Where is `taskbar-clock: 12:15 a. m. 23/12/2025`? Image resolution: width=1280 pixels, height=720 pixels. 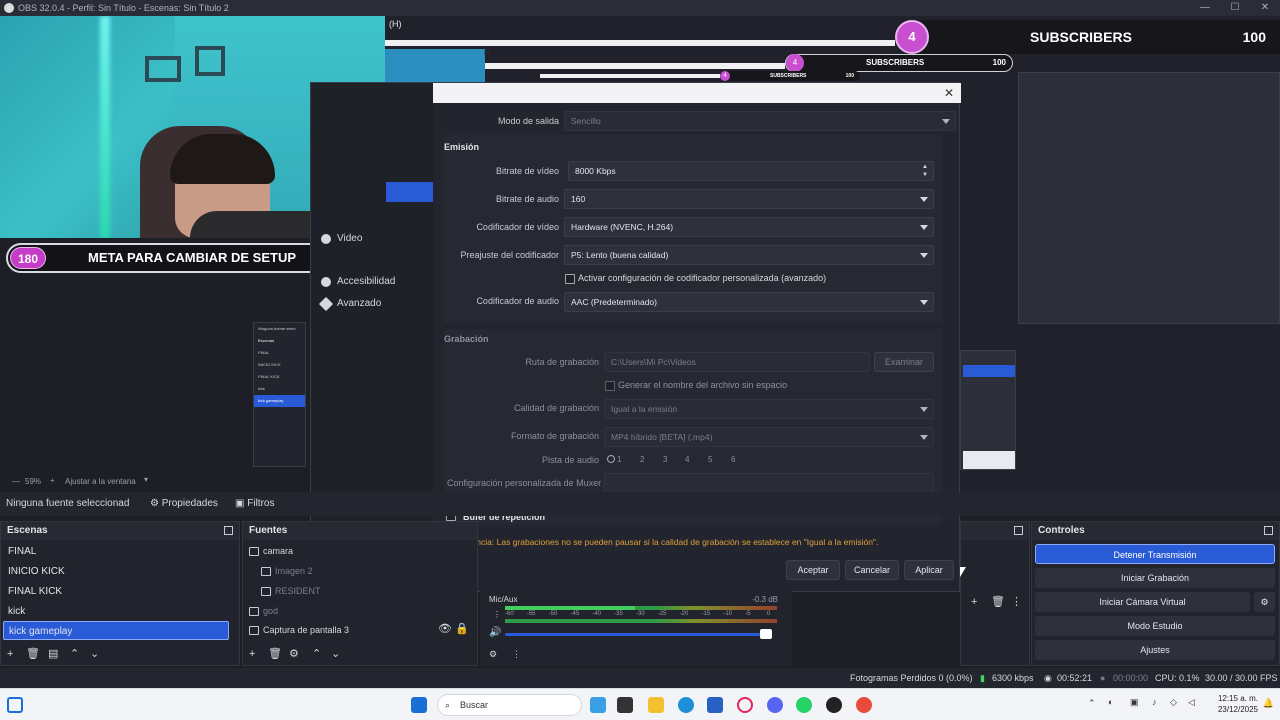
taskbar-clock: 12:15 a. m. 23/12/2025 is located at coordinates (1238, 704).